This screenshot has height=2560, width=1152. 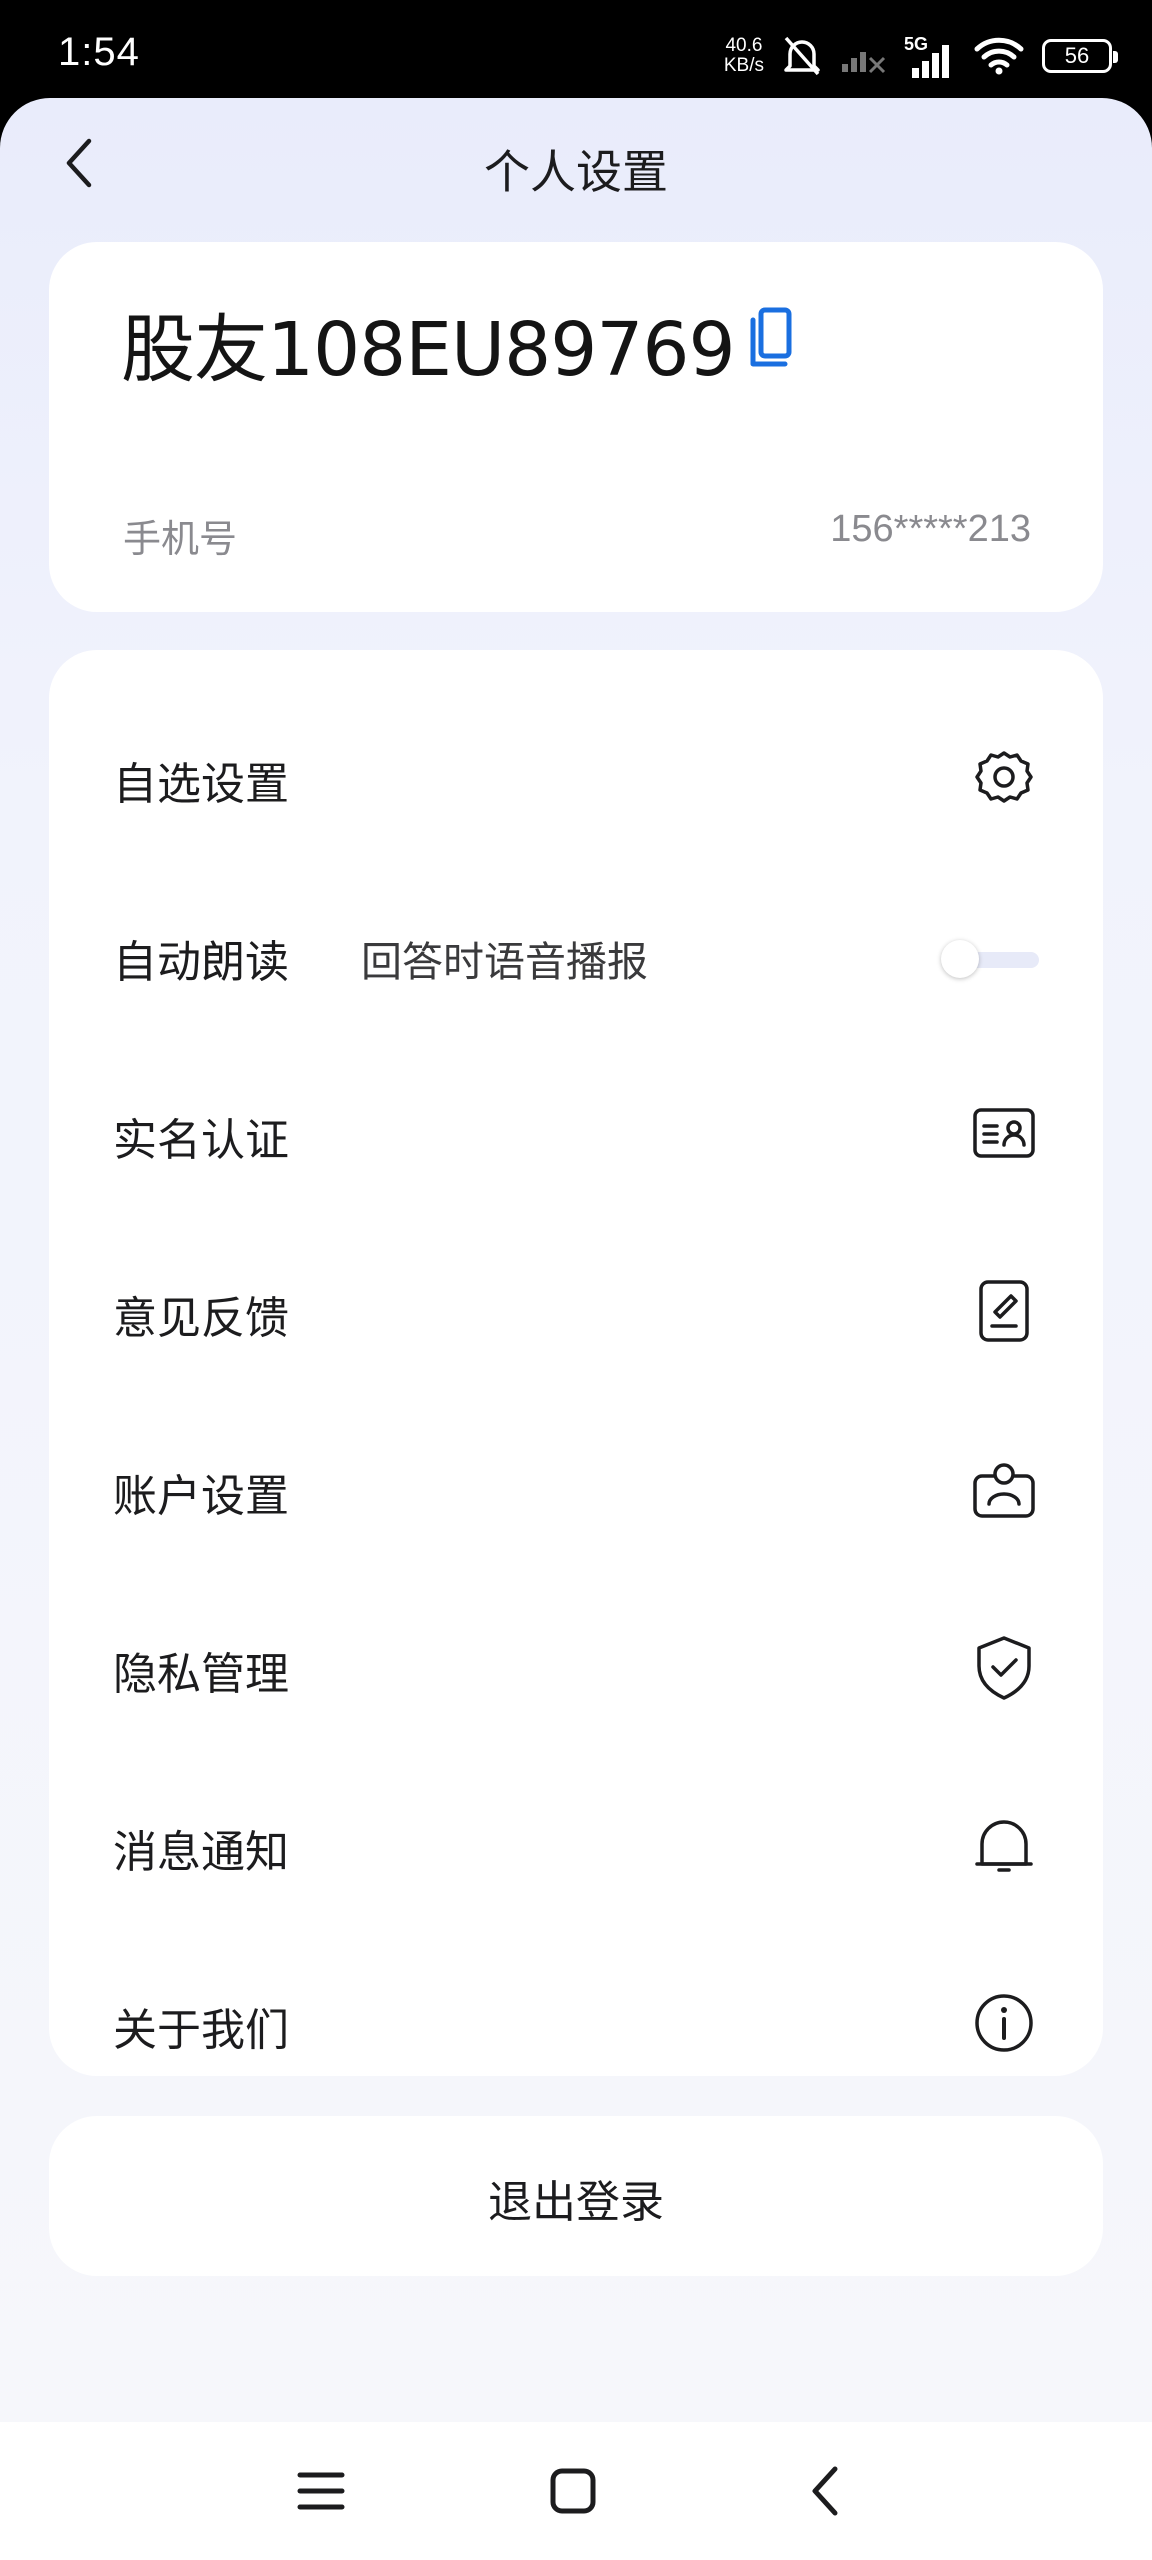 What do you see at coordinates (201, 784) in the screenshot?
I see `menu-item-label: 自选设置` at bounding box center [201, 784].